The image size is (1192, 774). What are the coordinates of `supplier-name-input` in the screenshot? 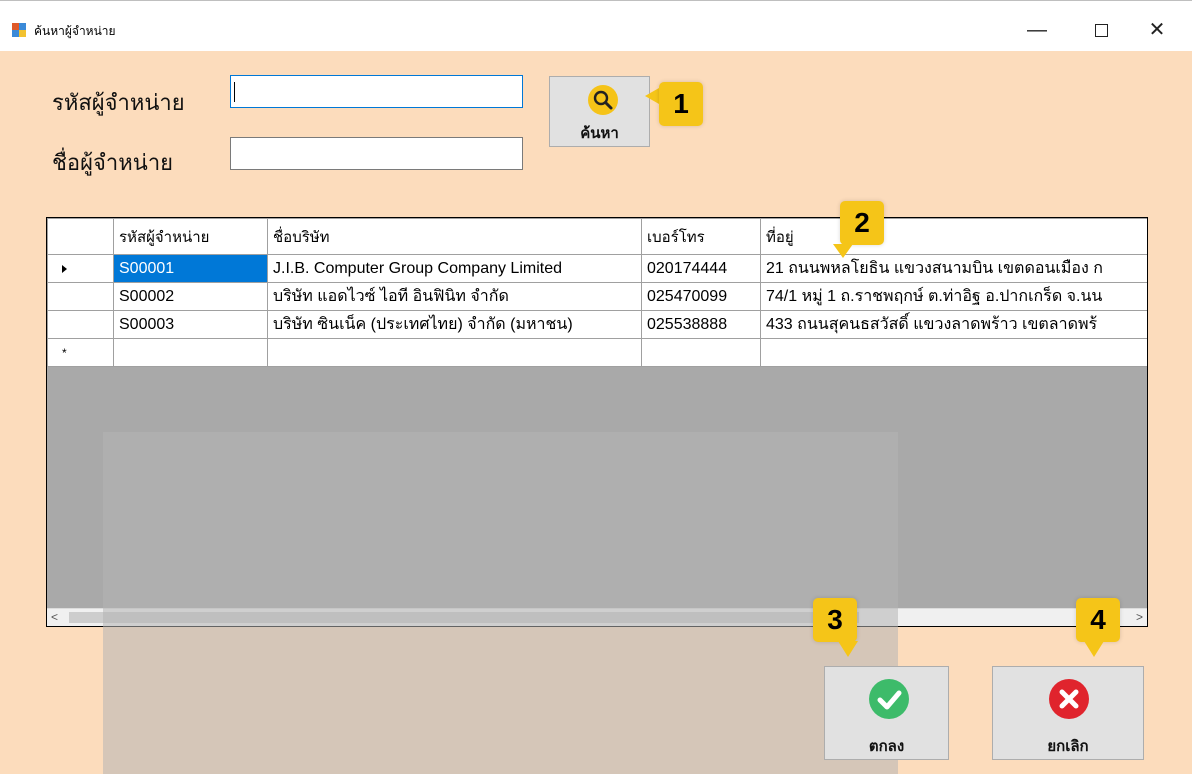 It's located at (376, 153).